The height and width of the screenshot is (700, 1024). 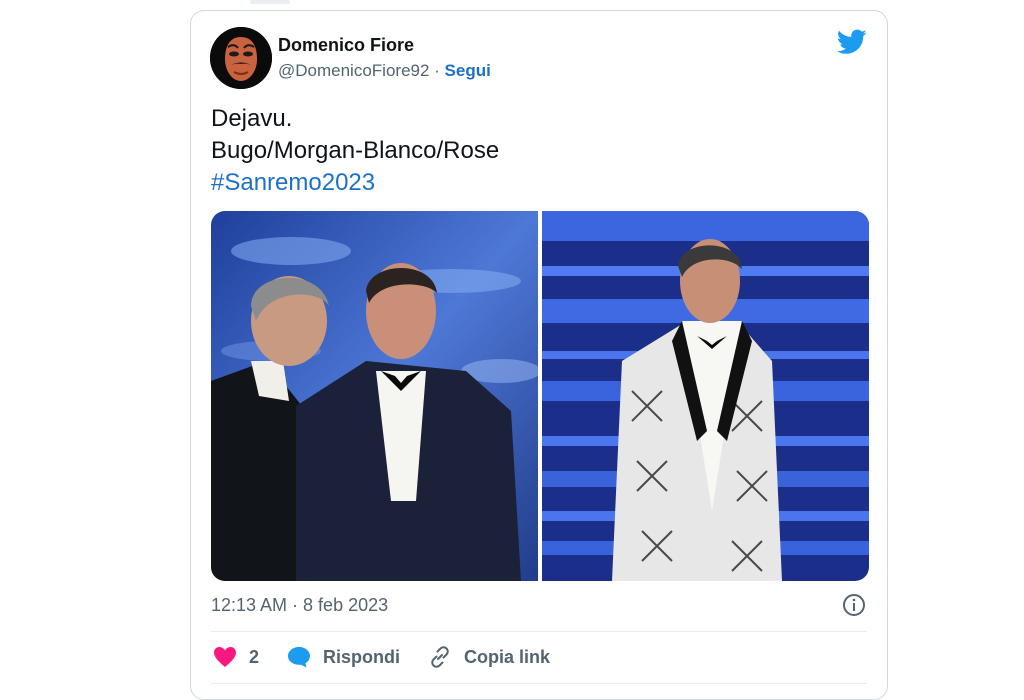 I want to click on like-count: 2, so click(x=254, y=656).